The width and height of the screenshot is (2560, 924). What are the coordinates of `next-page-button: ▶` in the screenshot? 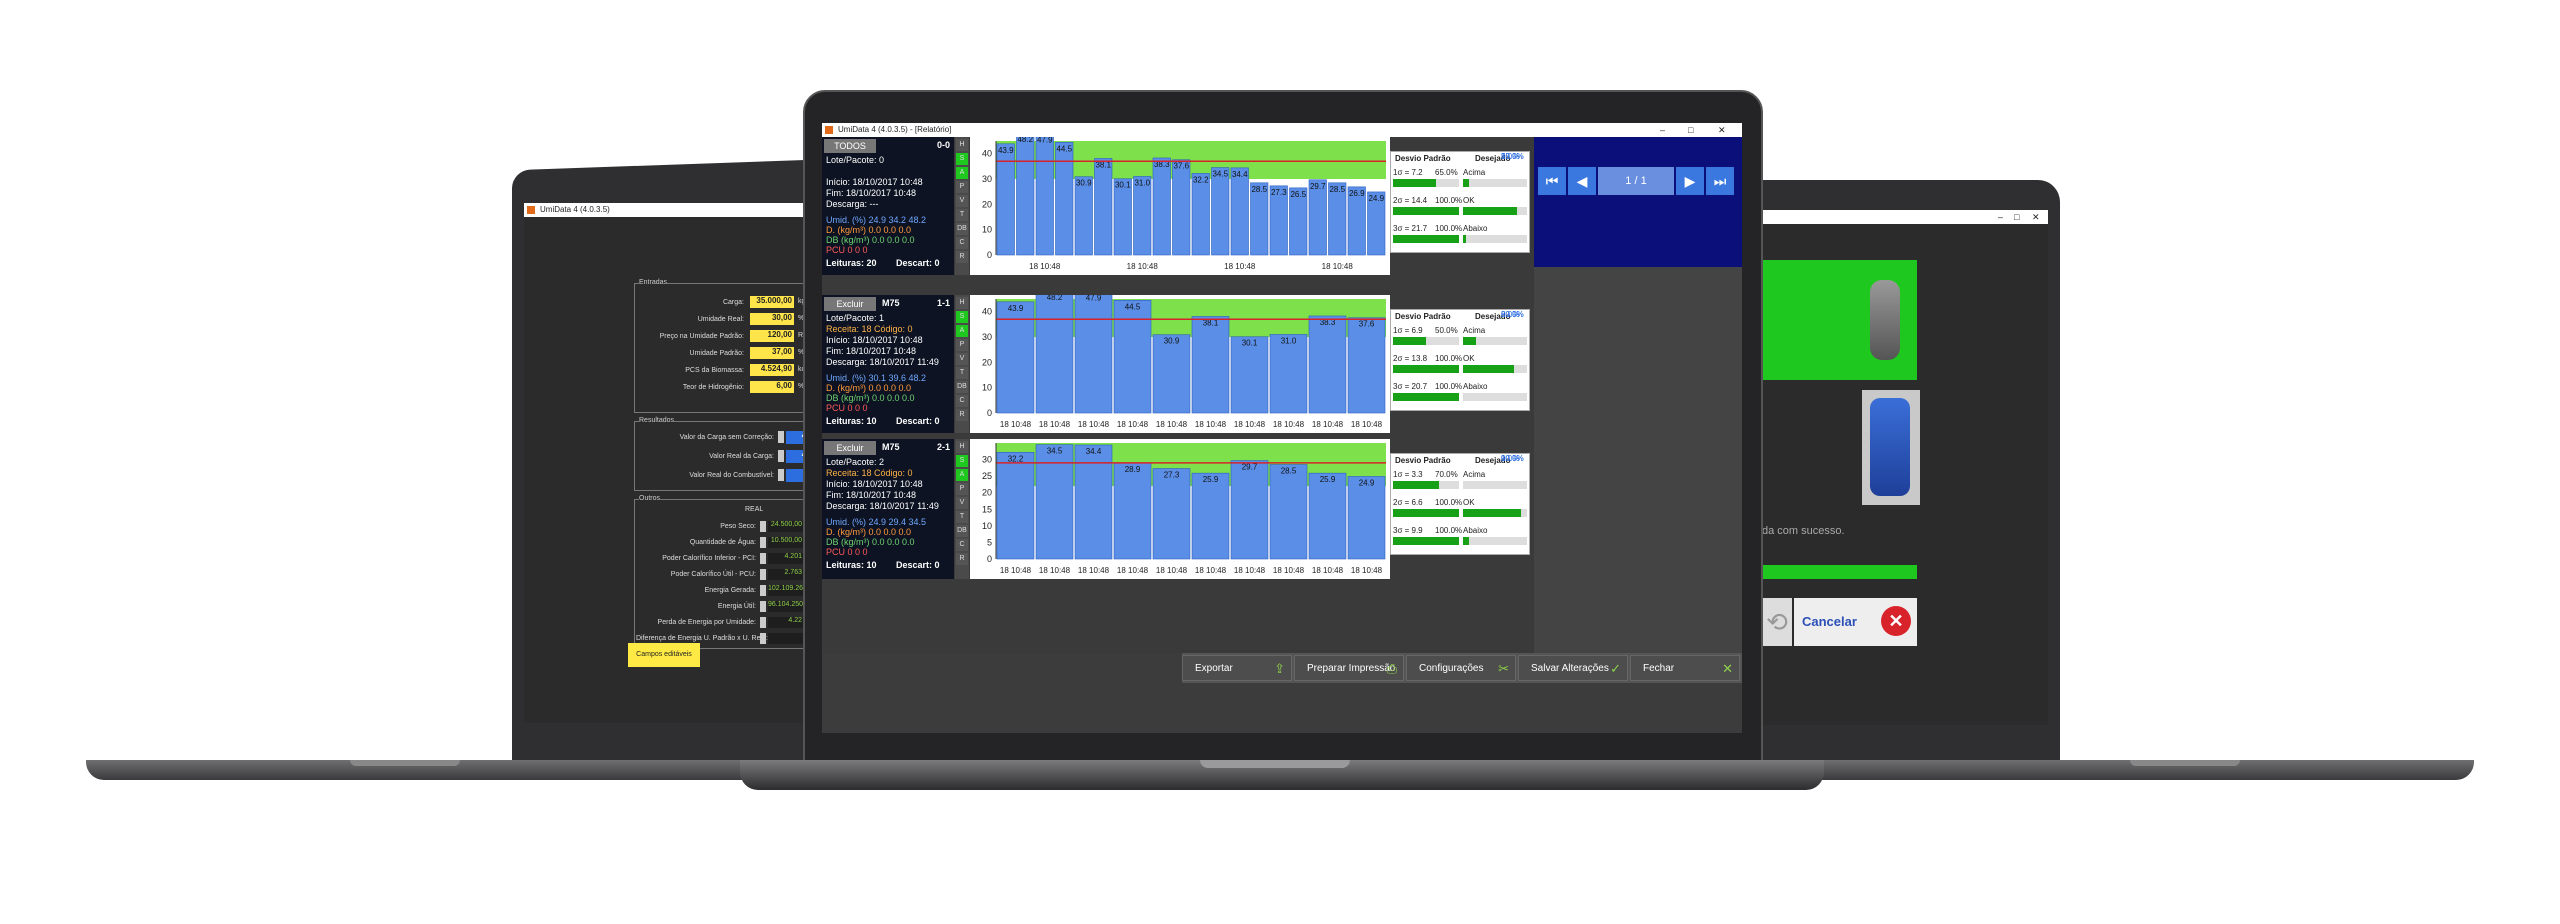 It's located at (1690, 181).